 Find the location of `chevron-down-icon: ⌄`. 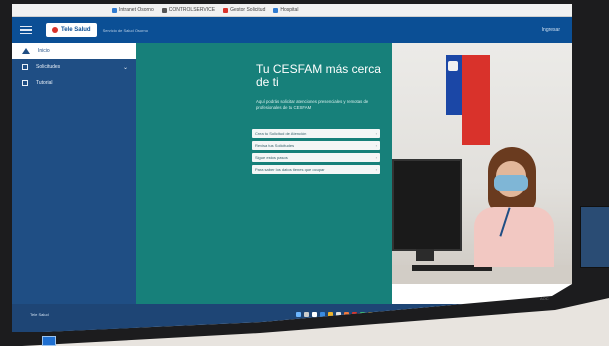

chevron-down-icon: ⌄ is located at coordinates (125, 67).